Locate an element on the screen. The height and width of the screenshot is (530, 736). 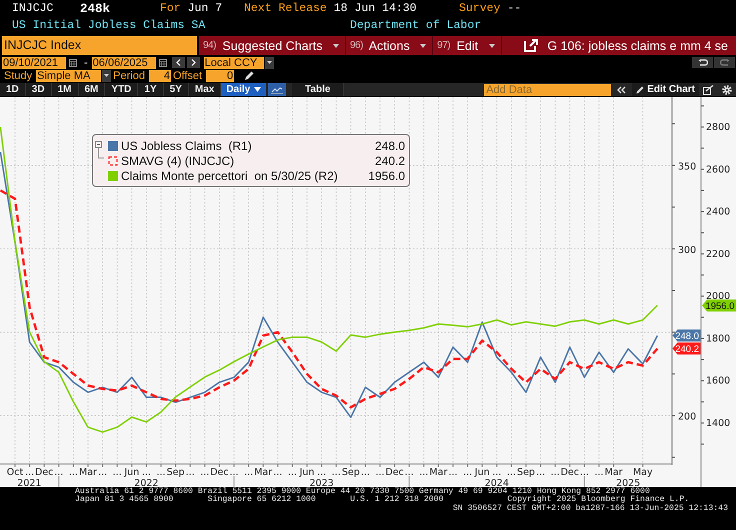
line-chart-button is located at coordinates (277, 89).